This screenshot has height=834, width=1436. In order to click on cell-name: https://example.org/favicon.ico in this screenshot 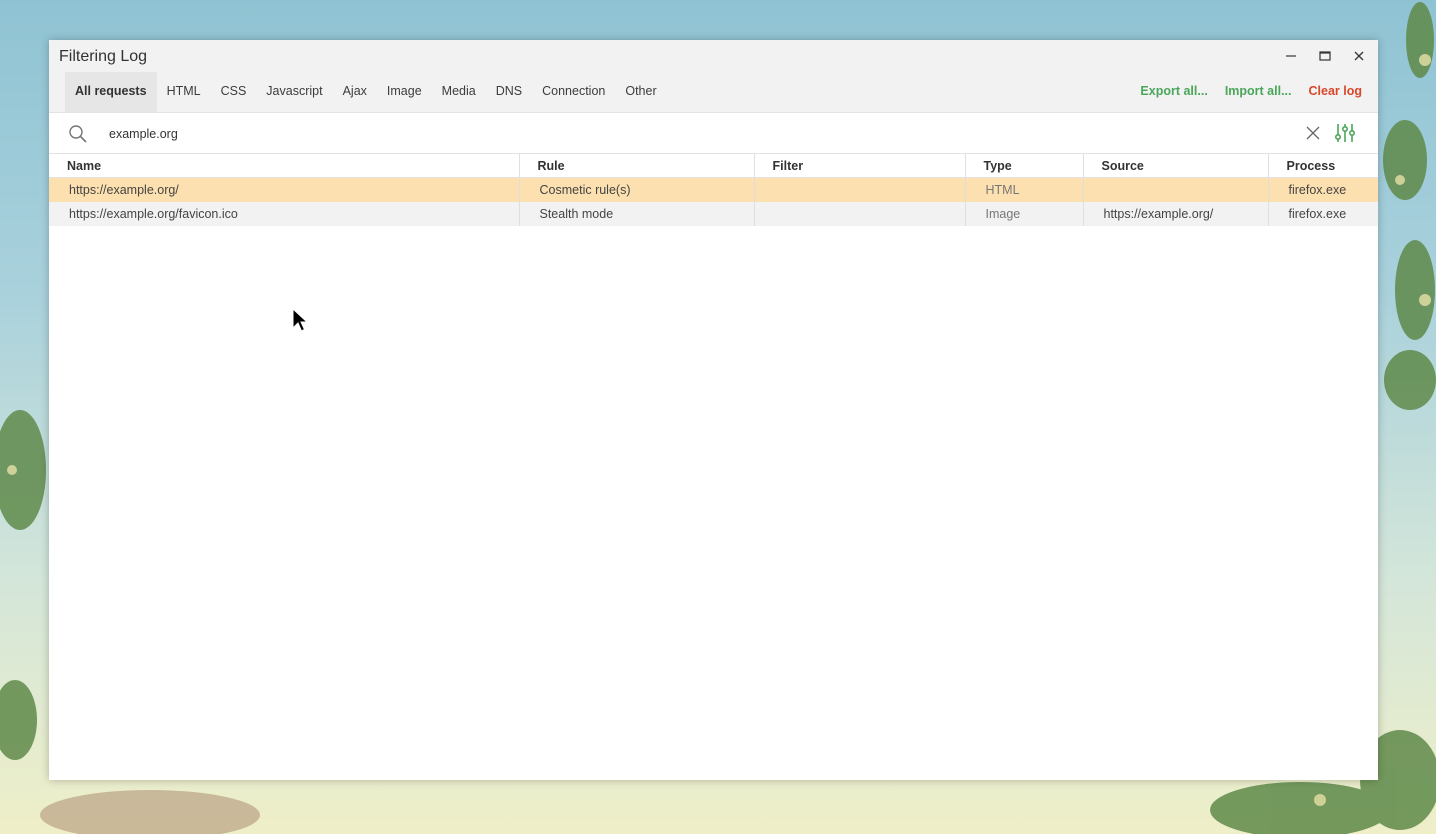, I will do `click(284, 214)`.